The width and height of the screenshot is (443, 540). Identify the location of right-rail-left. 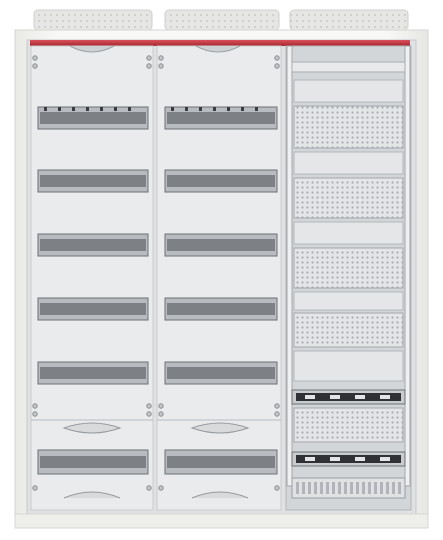
(289, 266).